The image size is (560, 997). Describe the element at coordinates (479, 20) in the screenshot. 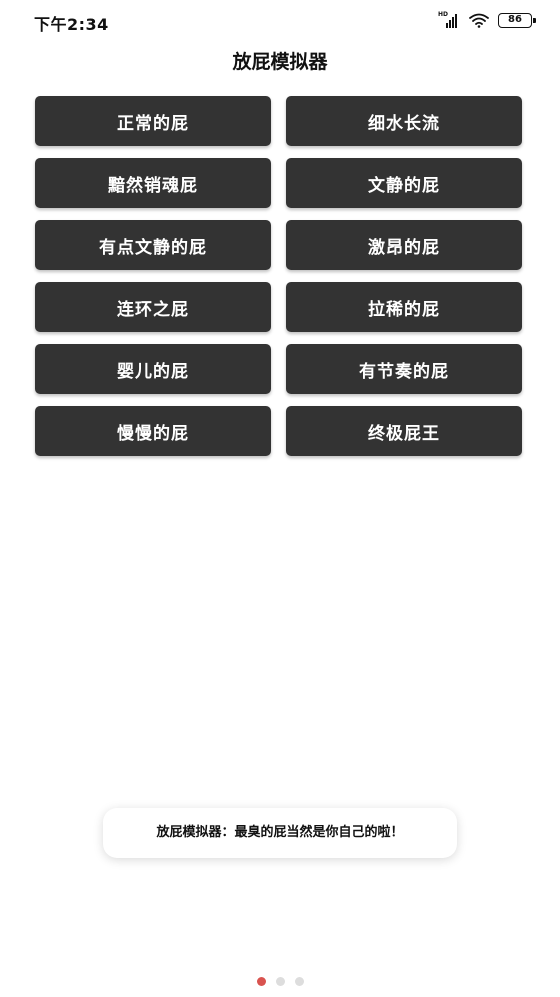

I see `wifi-icon` at that location.